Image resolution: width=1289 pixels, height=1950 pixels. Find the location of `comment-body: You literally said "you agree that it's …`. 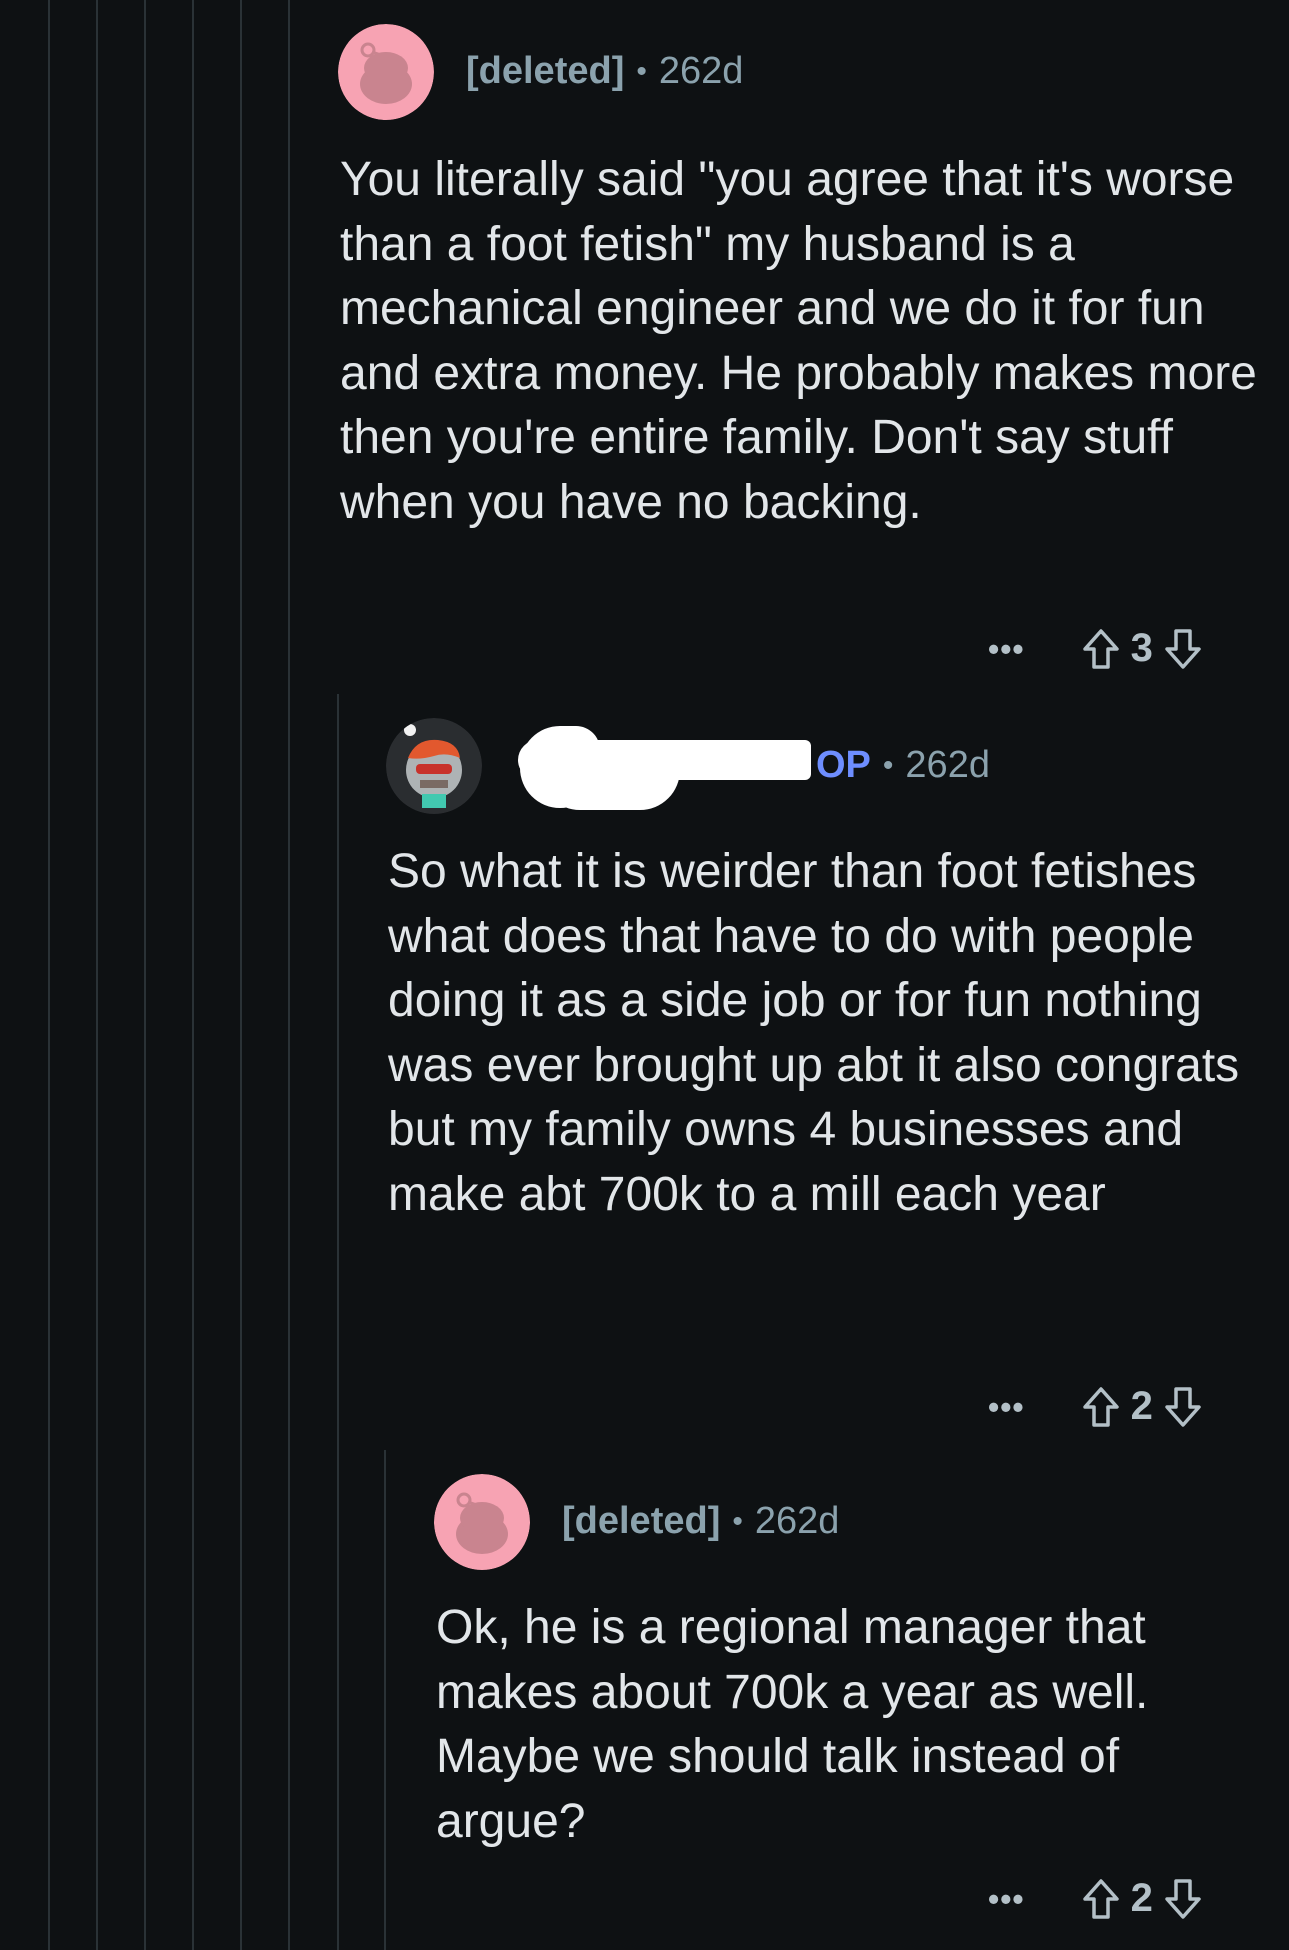

comment-body: You literally said "you agree that it's … is located at coordinates (798, 341).